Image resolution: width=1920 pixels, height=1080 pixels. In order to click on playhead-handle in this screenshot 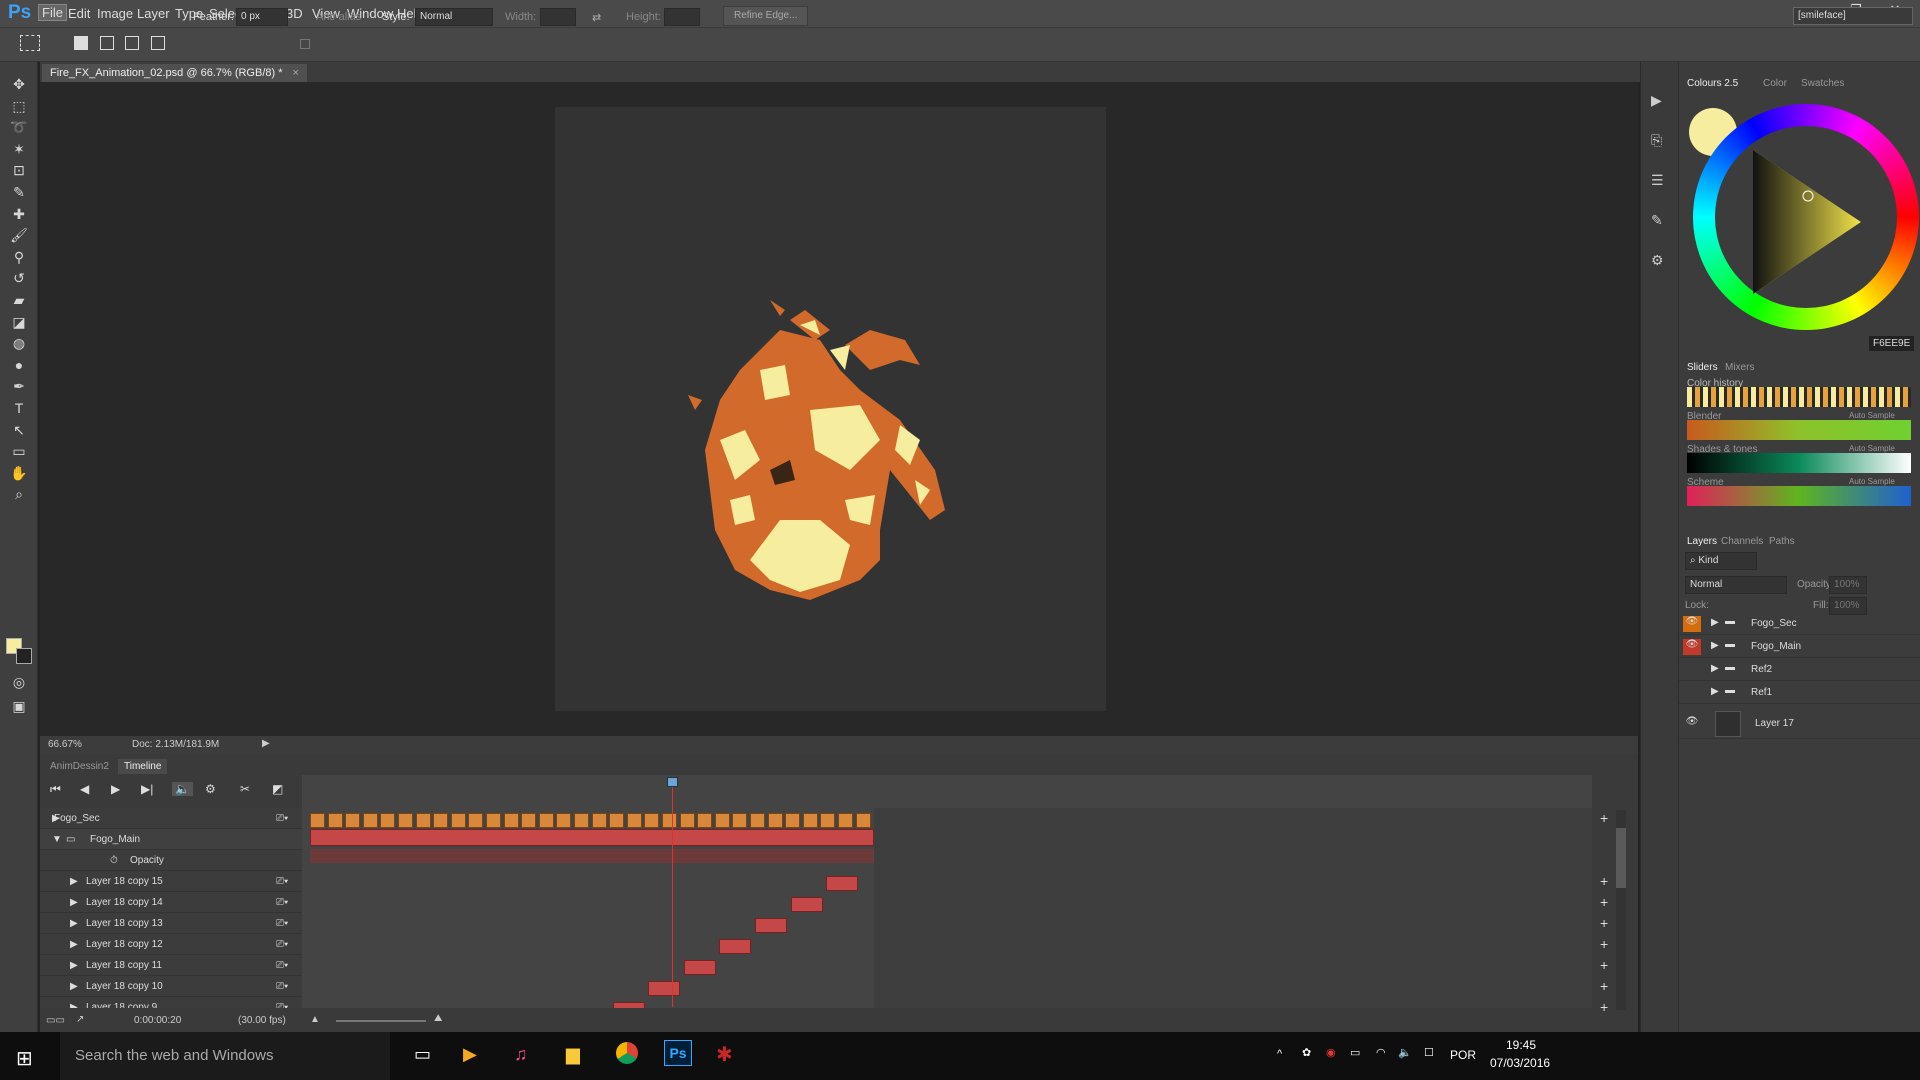, I will do `click(672, 782)`.